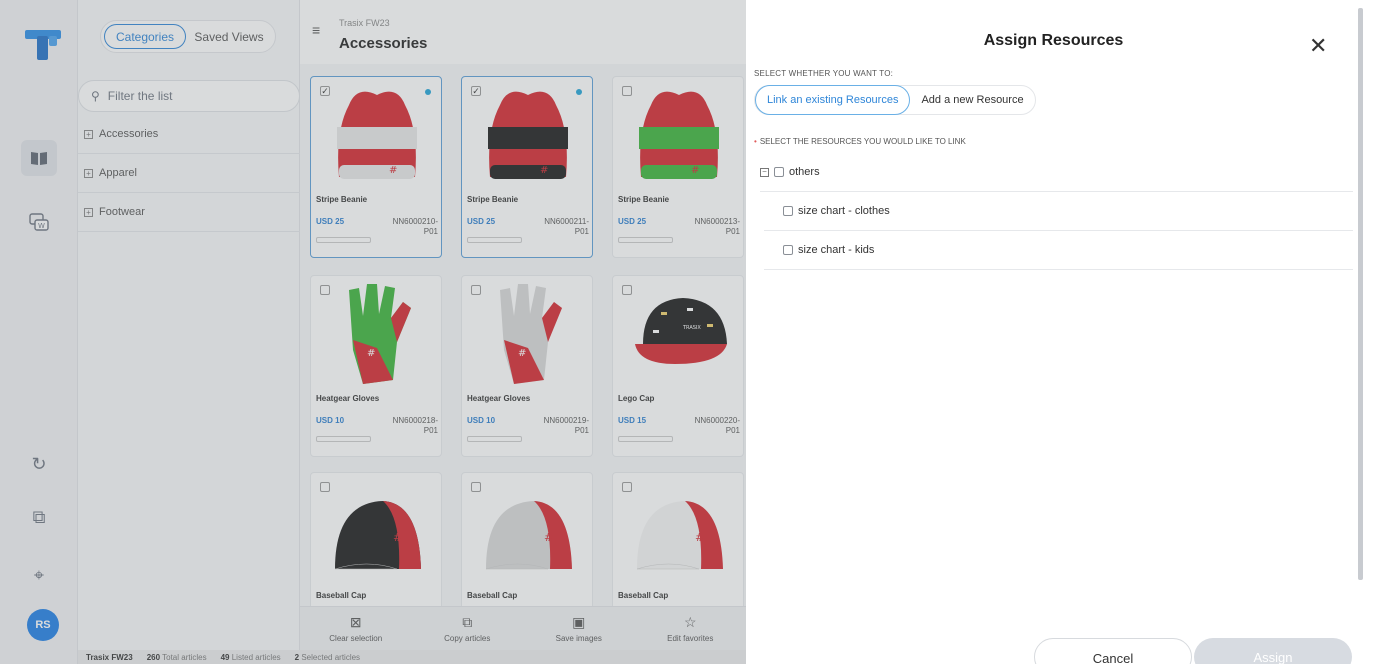  I want to click on scrollbar, so click(1360, 294).